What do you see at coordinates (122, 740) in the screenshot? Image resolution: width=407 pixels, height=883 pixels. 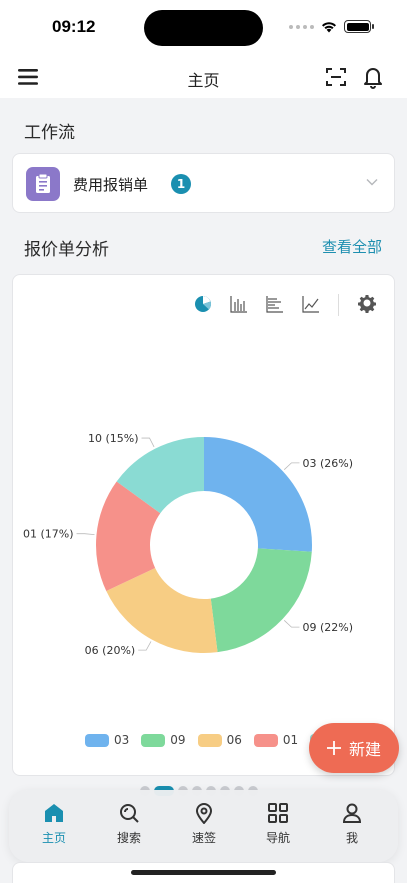 I see `legend-label: 03` at bounding box center [122, 740].